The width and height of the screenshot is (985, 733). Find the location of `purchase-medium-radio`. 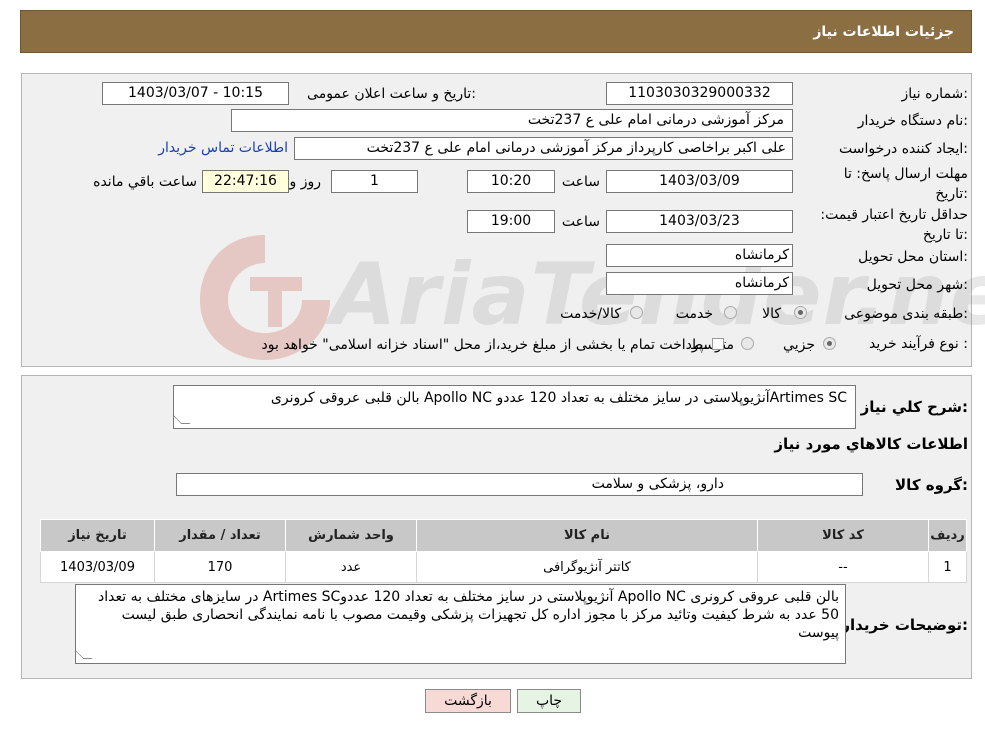

purchase-medium-radio is located at coordinates (747, 343).